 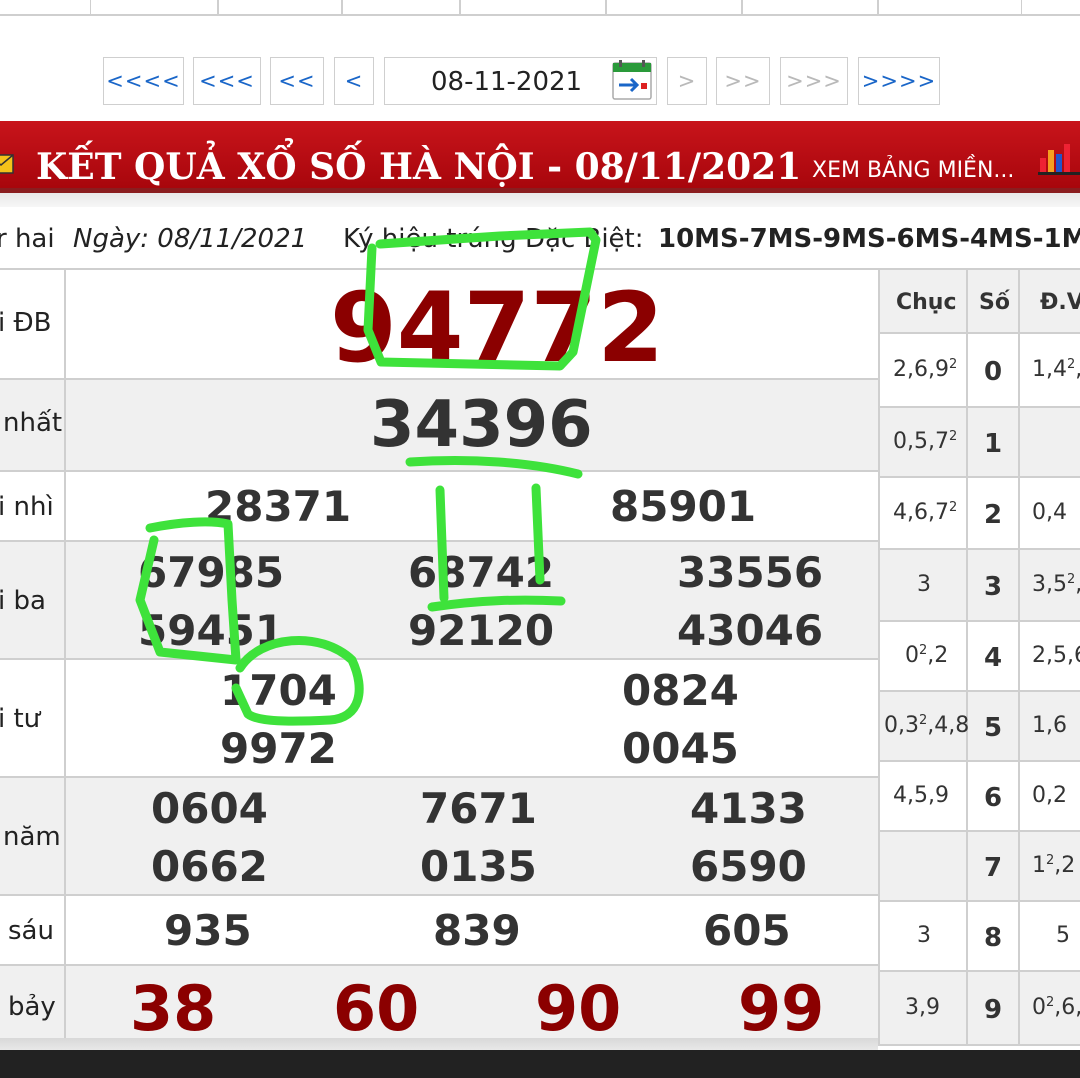 What do you see at coordinates (376, 1008) in the screenshot?
I see `seventh-prize-number: 60` at bounding box center [376, 1008].